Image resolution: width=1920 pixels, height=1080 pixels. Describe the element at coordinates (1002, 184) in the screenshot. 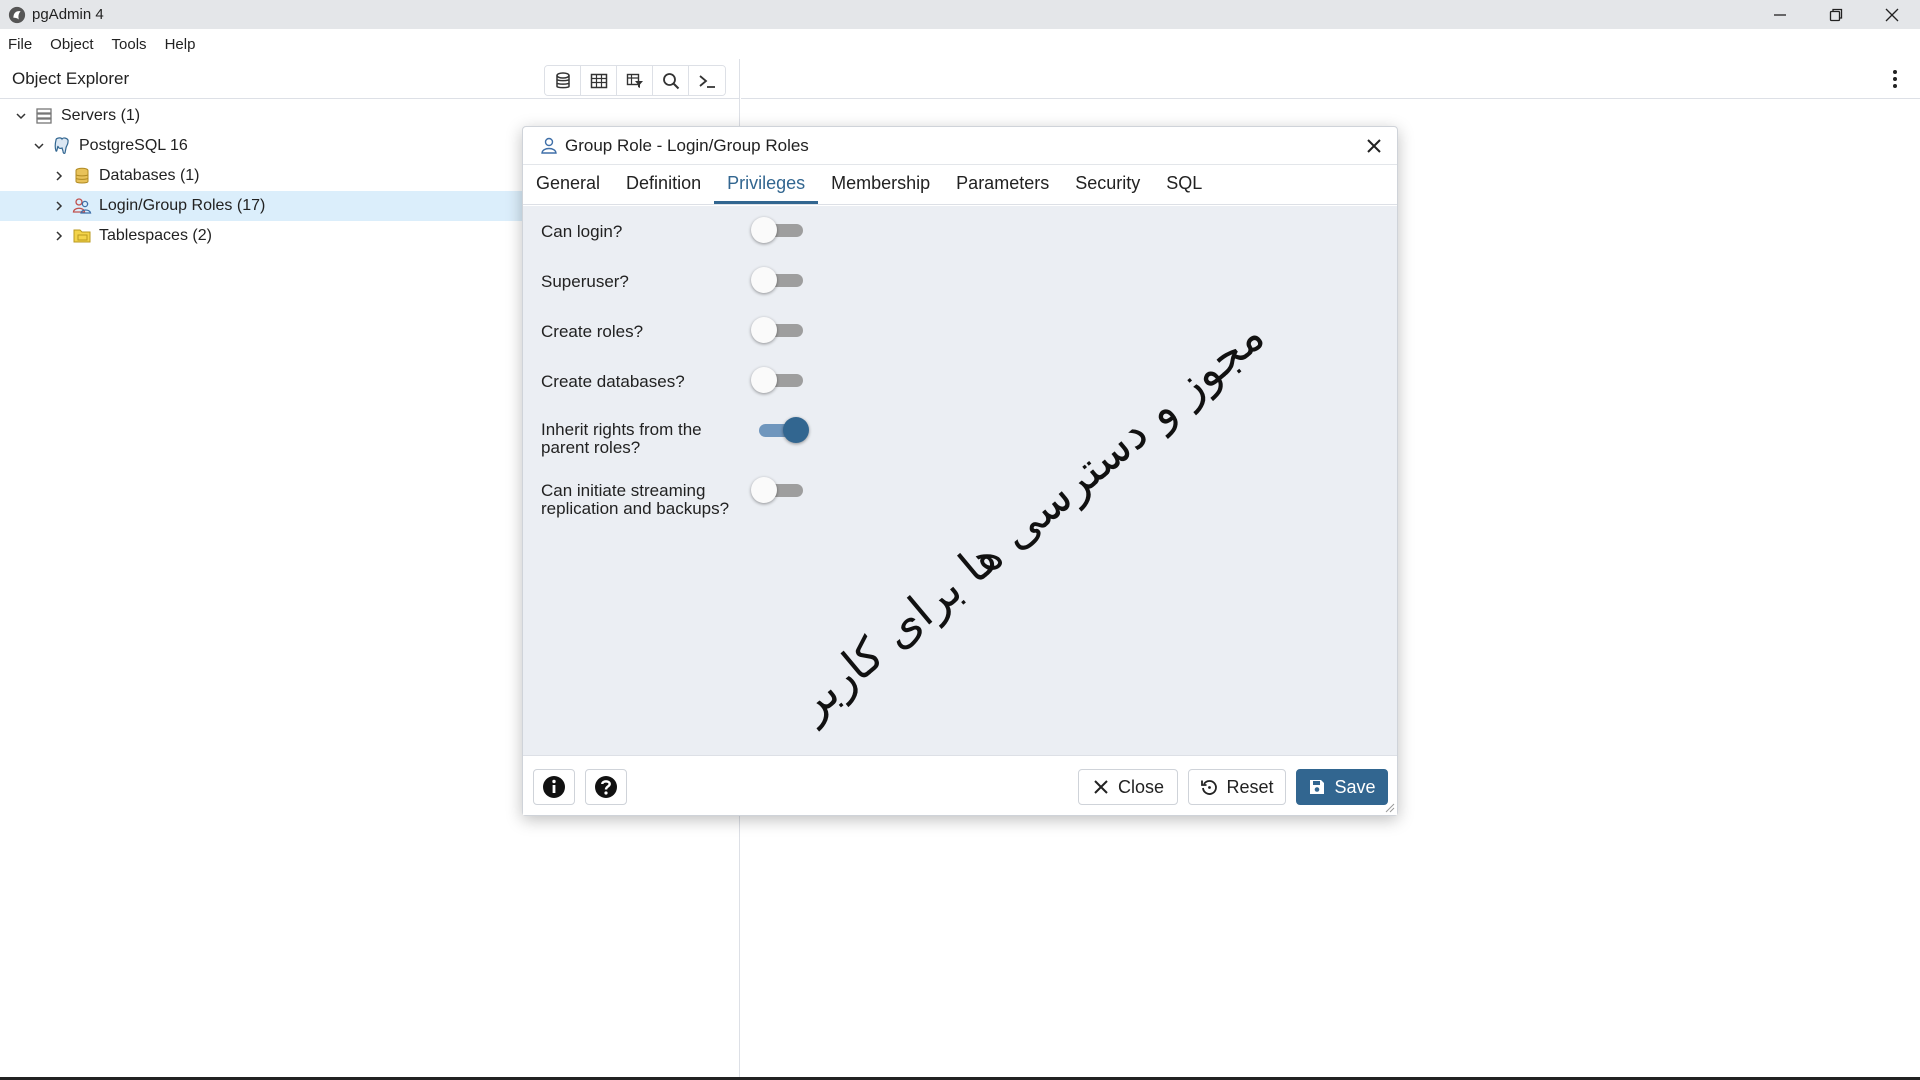

I see `tab-parameters: Parameters` at that location.